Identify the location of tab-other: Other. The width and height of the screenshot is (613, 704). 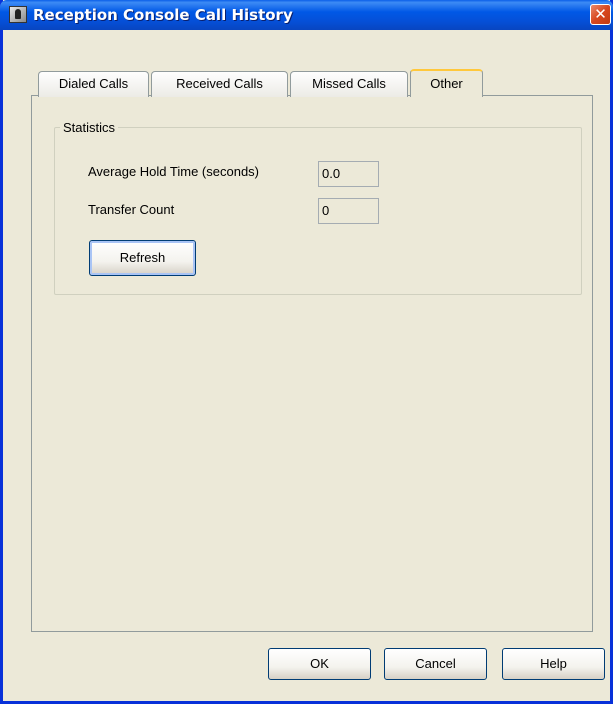
(446, 83).